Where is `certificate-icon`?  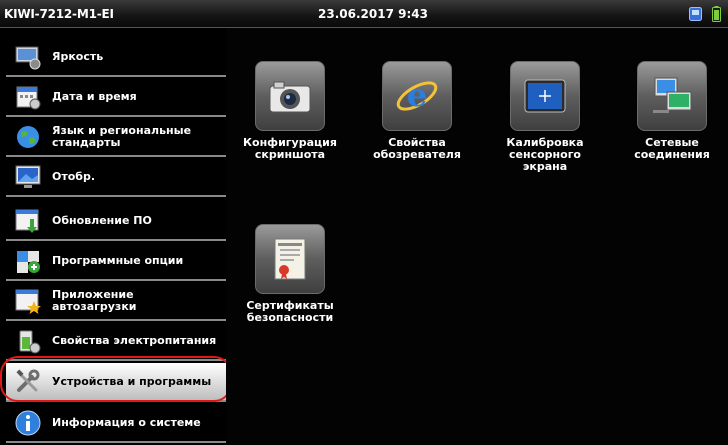 certificate-icon is located at coordinates (290, 259).